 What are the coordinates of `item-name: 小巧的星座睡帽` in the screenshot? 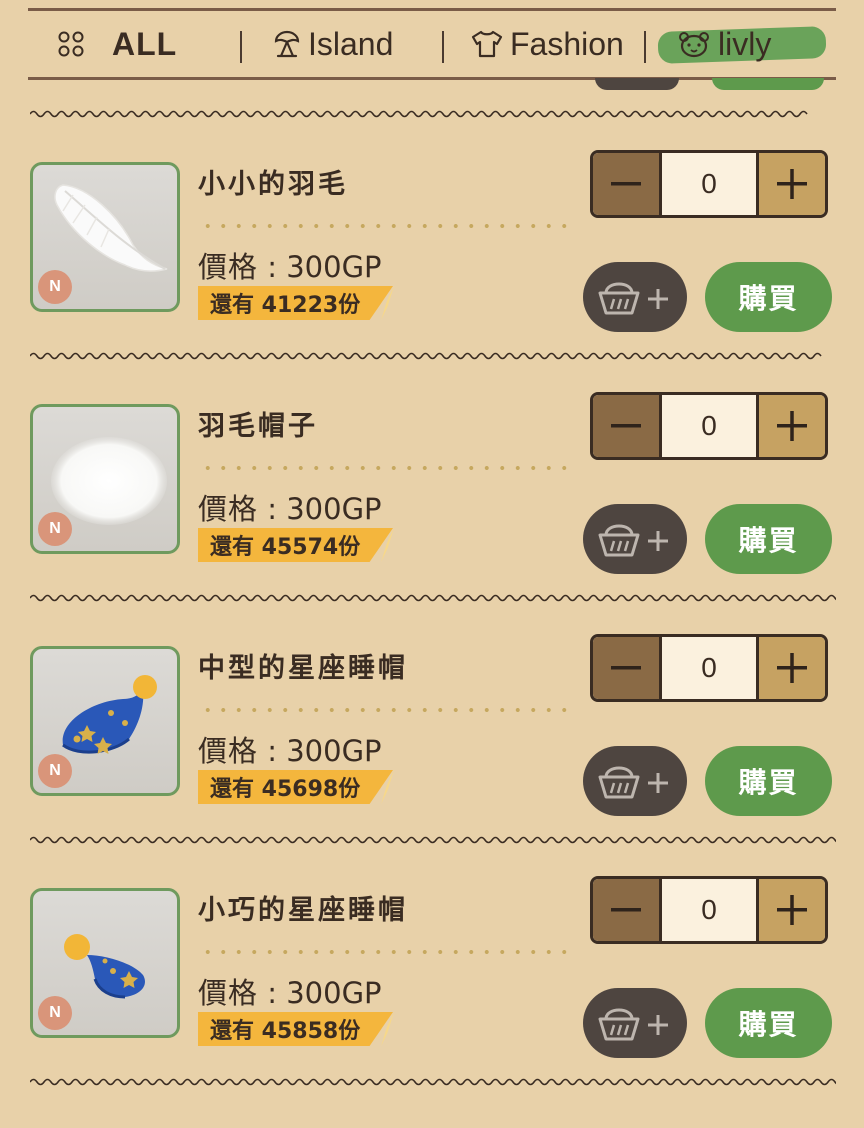 It's located at (303, 910).